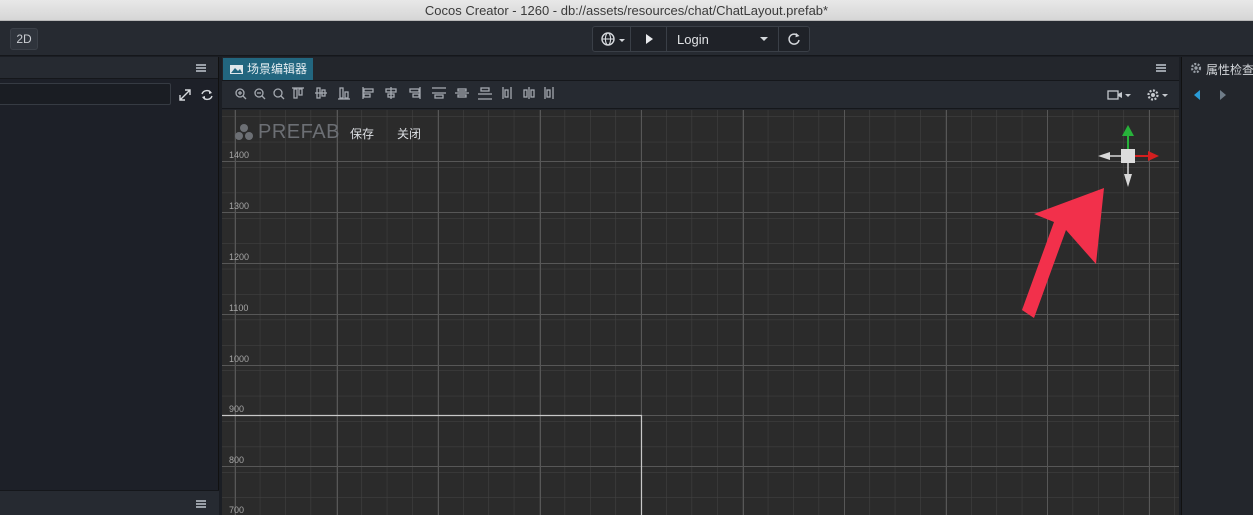  What do you see at coordinates (239, 155) in the screenshot?
I see `y-axis-label: 1400` at bounding box center [239, 155].